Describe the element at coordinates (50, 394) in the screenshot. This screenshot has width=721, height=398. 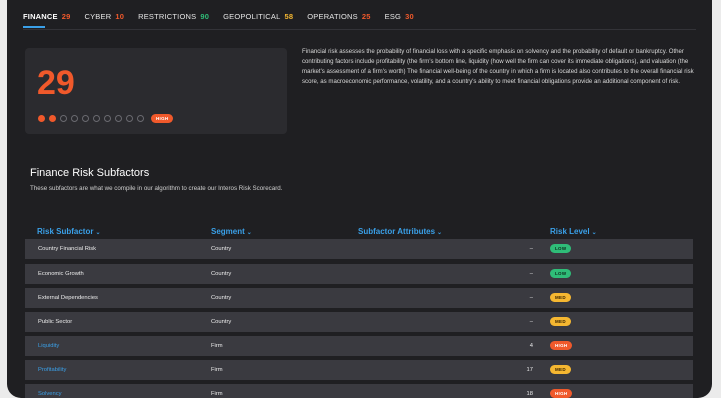
I see `subfactor-link: Solvency` at that location.